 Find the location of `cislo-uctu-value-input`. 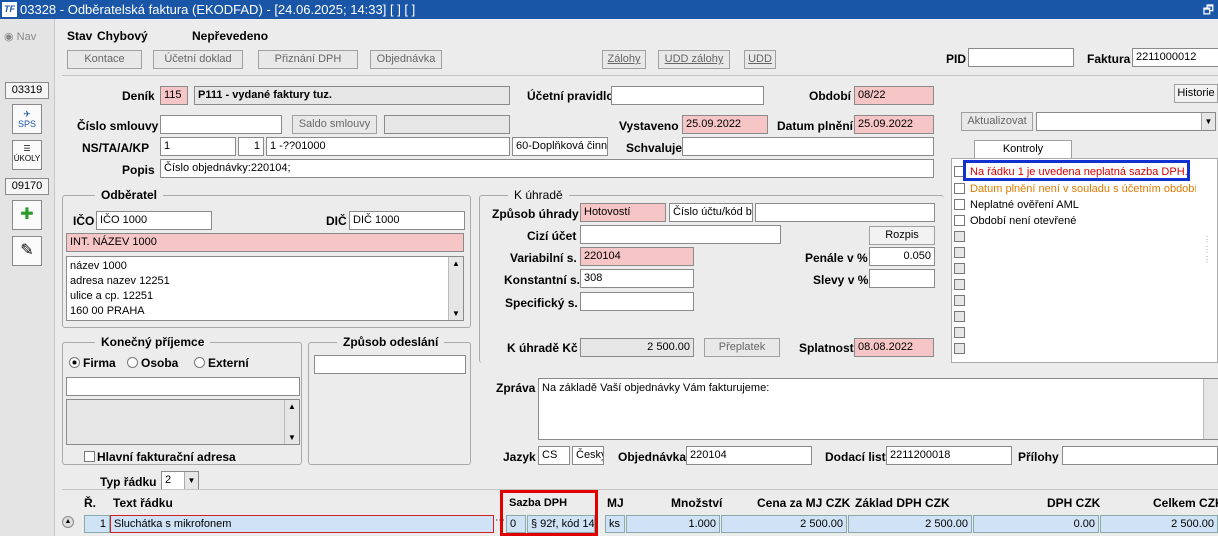

cislo-uctu-value-input is located at coordinates (845, 212).